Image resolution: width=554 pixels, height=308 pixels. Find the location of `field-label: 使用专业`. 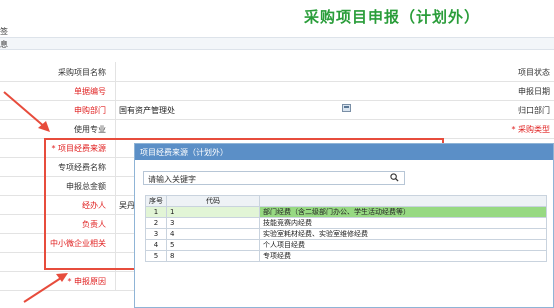

field-label: 使用专业 is located at coordinates (90, 129).